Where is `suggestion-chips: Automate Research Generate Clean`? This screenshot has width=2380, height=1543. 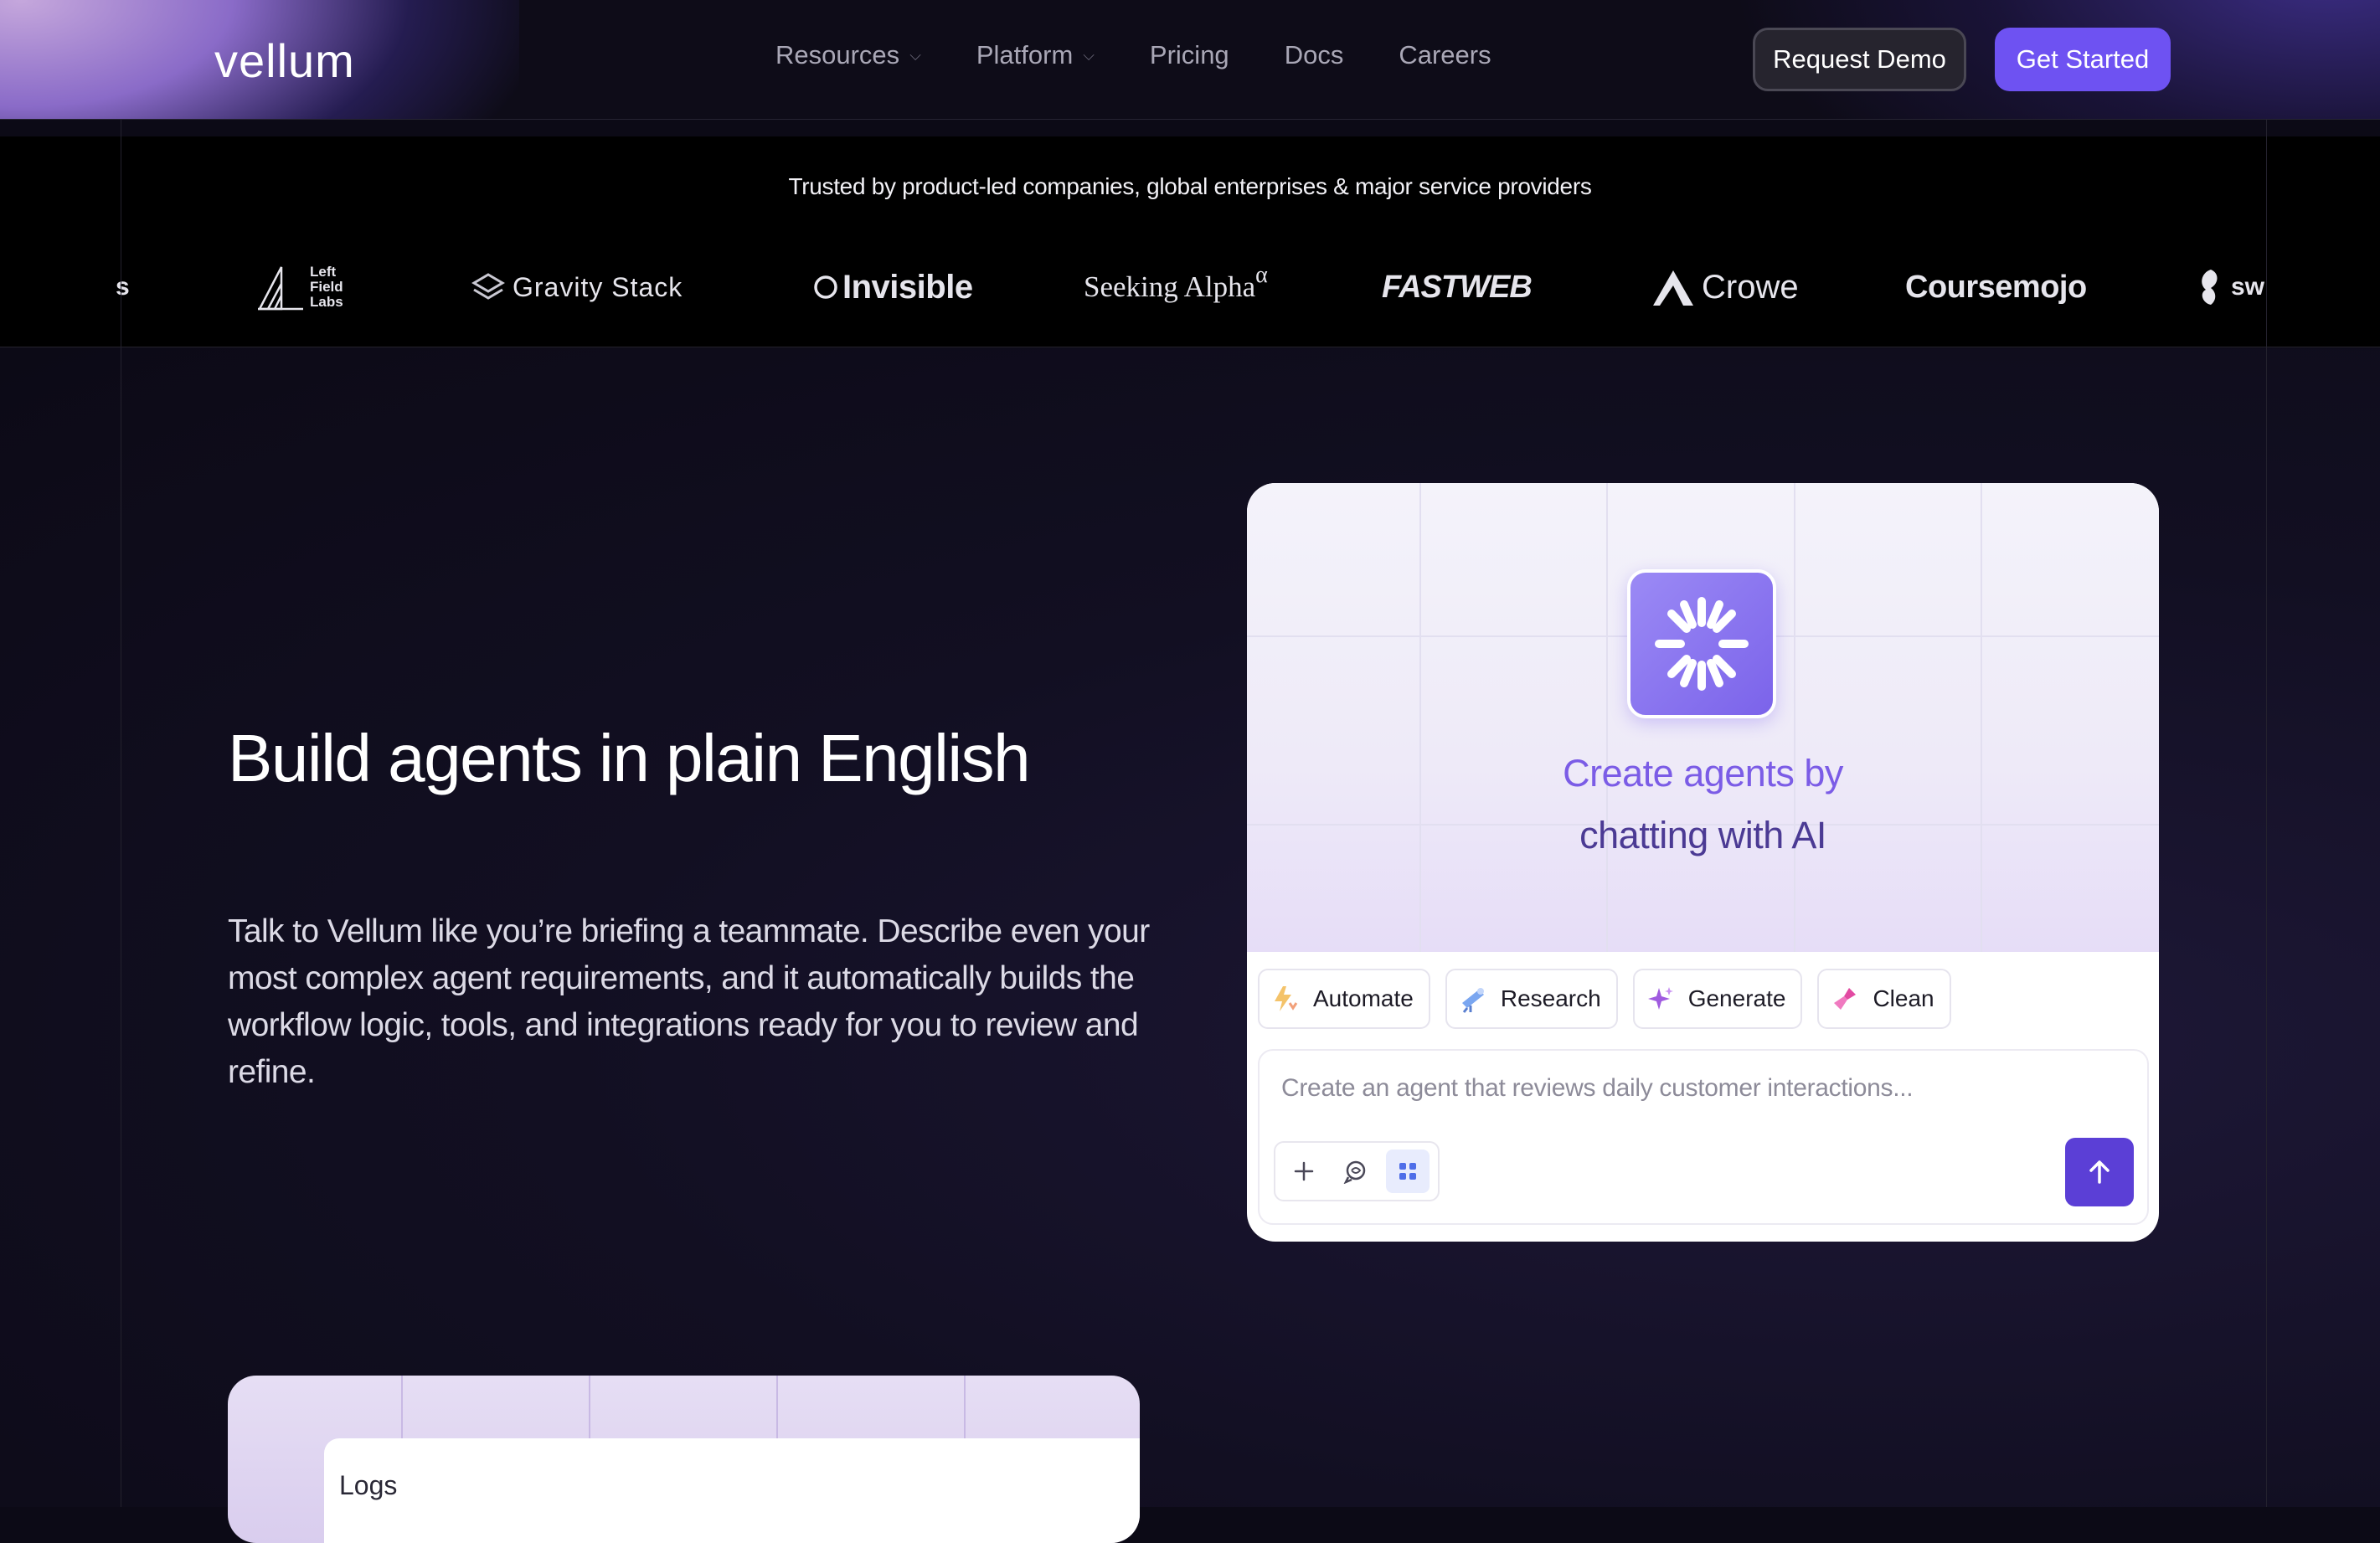
suggestion-chips: Automate Research Generate Clean is located at coordinates (1604, 999).